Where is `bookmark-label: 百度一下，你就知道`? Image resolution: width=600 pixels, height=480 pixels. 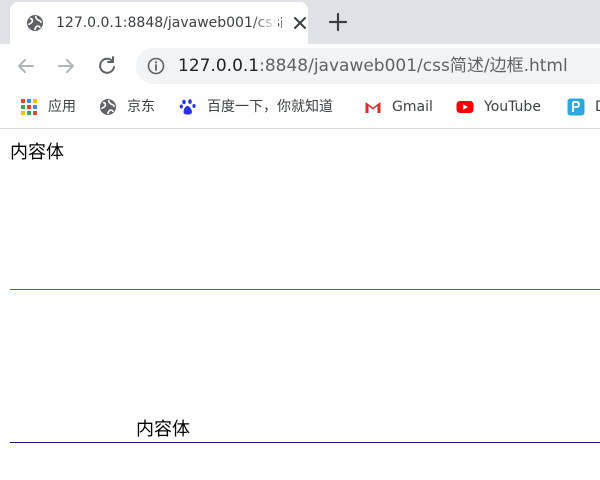
bookmark-label: 百度一下，你就知道 is located at coordinates (270, 107).